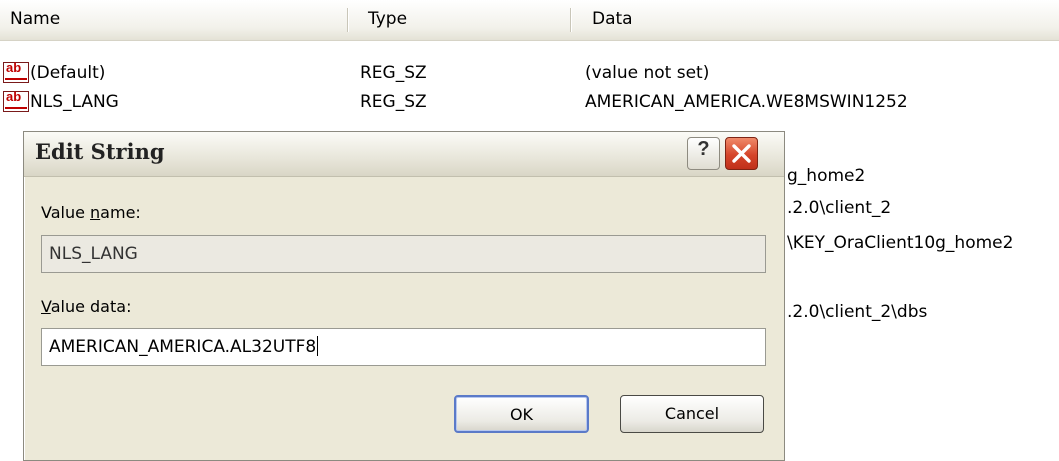  What do you see at coordinates (900, 243) in the screenshot?
I see `value-data-partial: \KEY_OraClient10g_home2` at bounding box center [900, 243].